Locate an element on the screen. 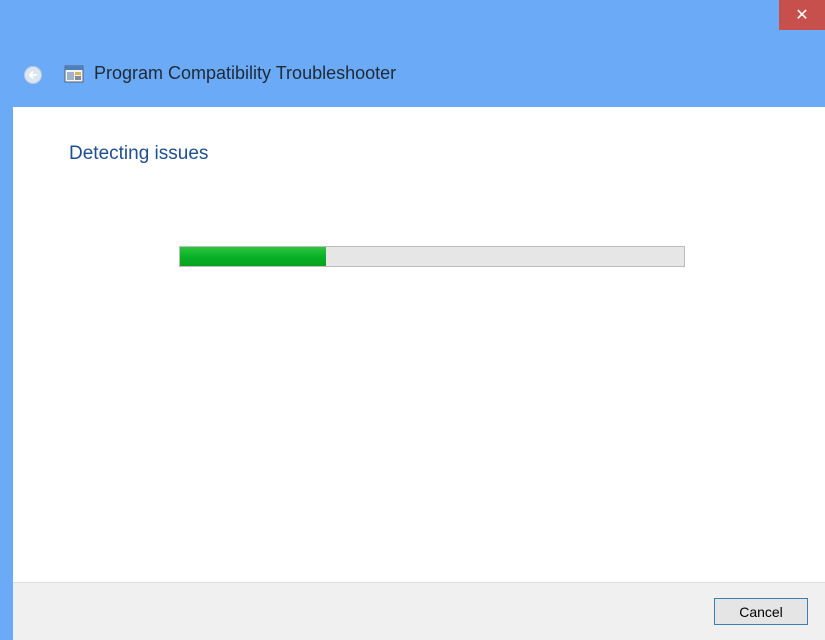 The image size is (825, 640). troubleshooter-icon is located at coordinates (74, 74).